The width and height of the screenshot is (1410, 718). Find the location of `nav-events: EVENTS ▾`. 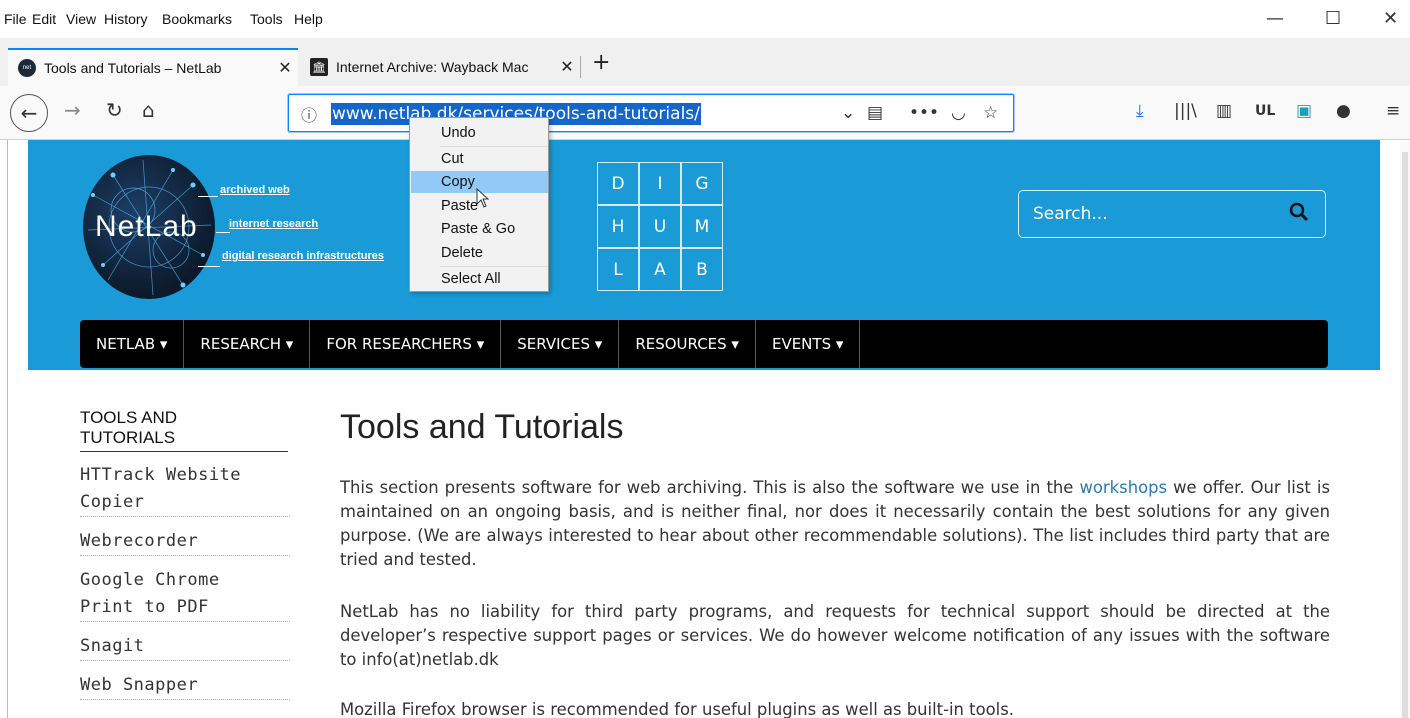

nav-events: EVENTS ▾ is located at coordinates (808, 344).